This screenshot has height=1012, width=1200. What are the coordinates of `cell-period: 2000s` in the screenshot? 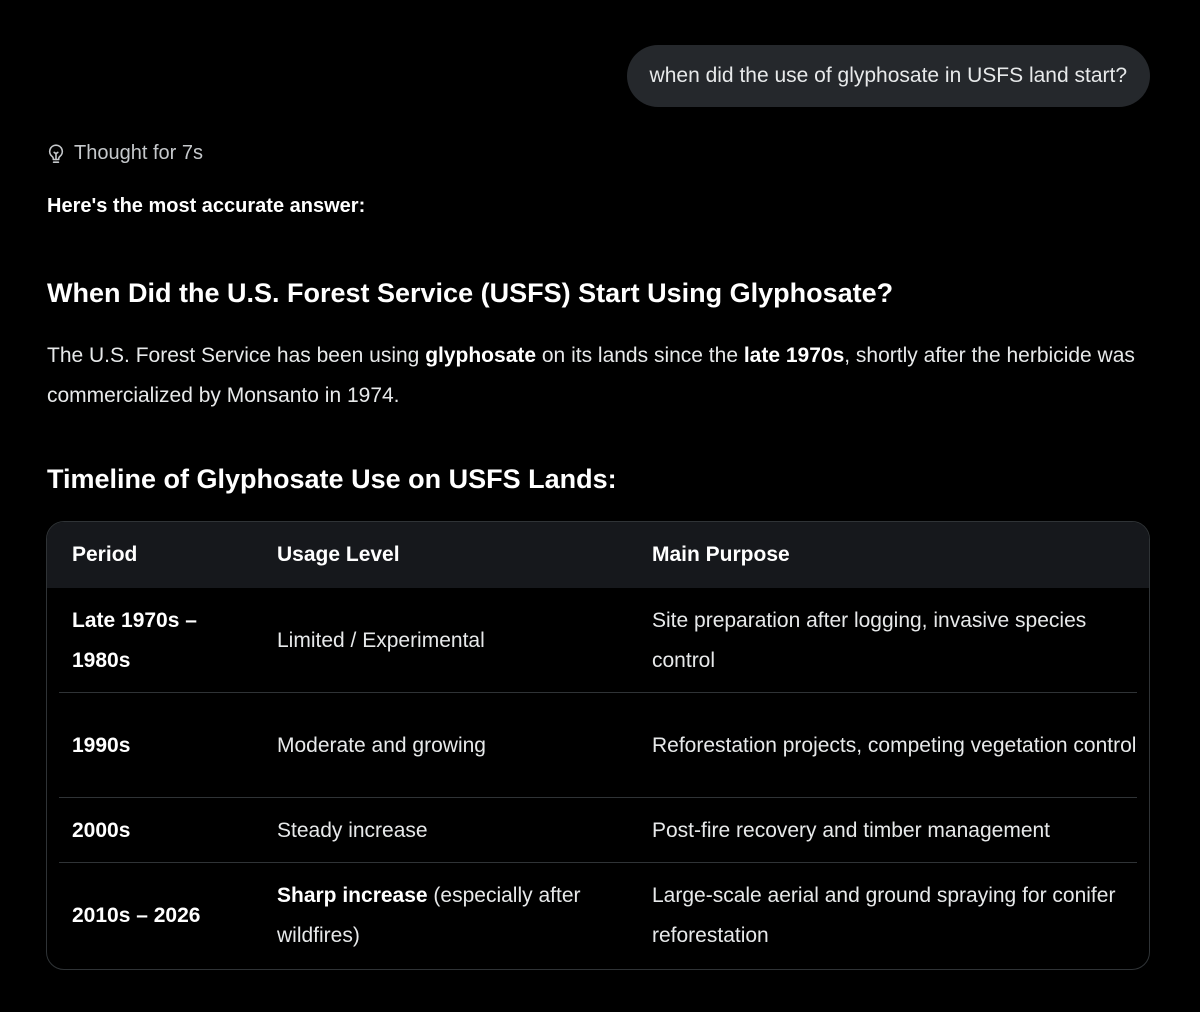 It's located at (101, 830).